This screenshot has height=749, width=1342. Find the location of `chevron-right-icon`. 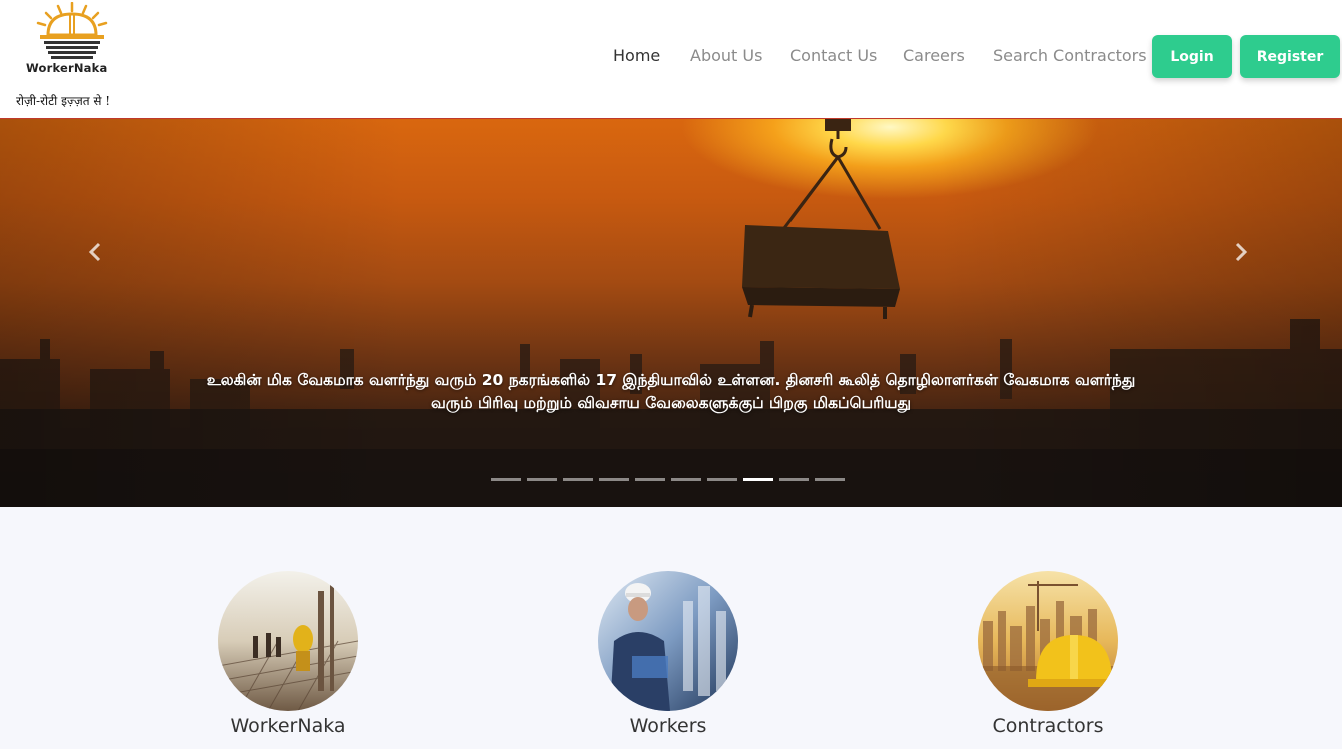

chevron-right-icon is located at coordinates (1241, 252).